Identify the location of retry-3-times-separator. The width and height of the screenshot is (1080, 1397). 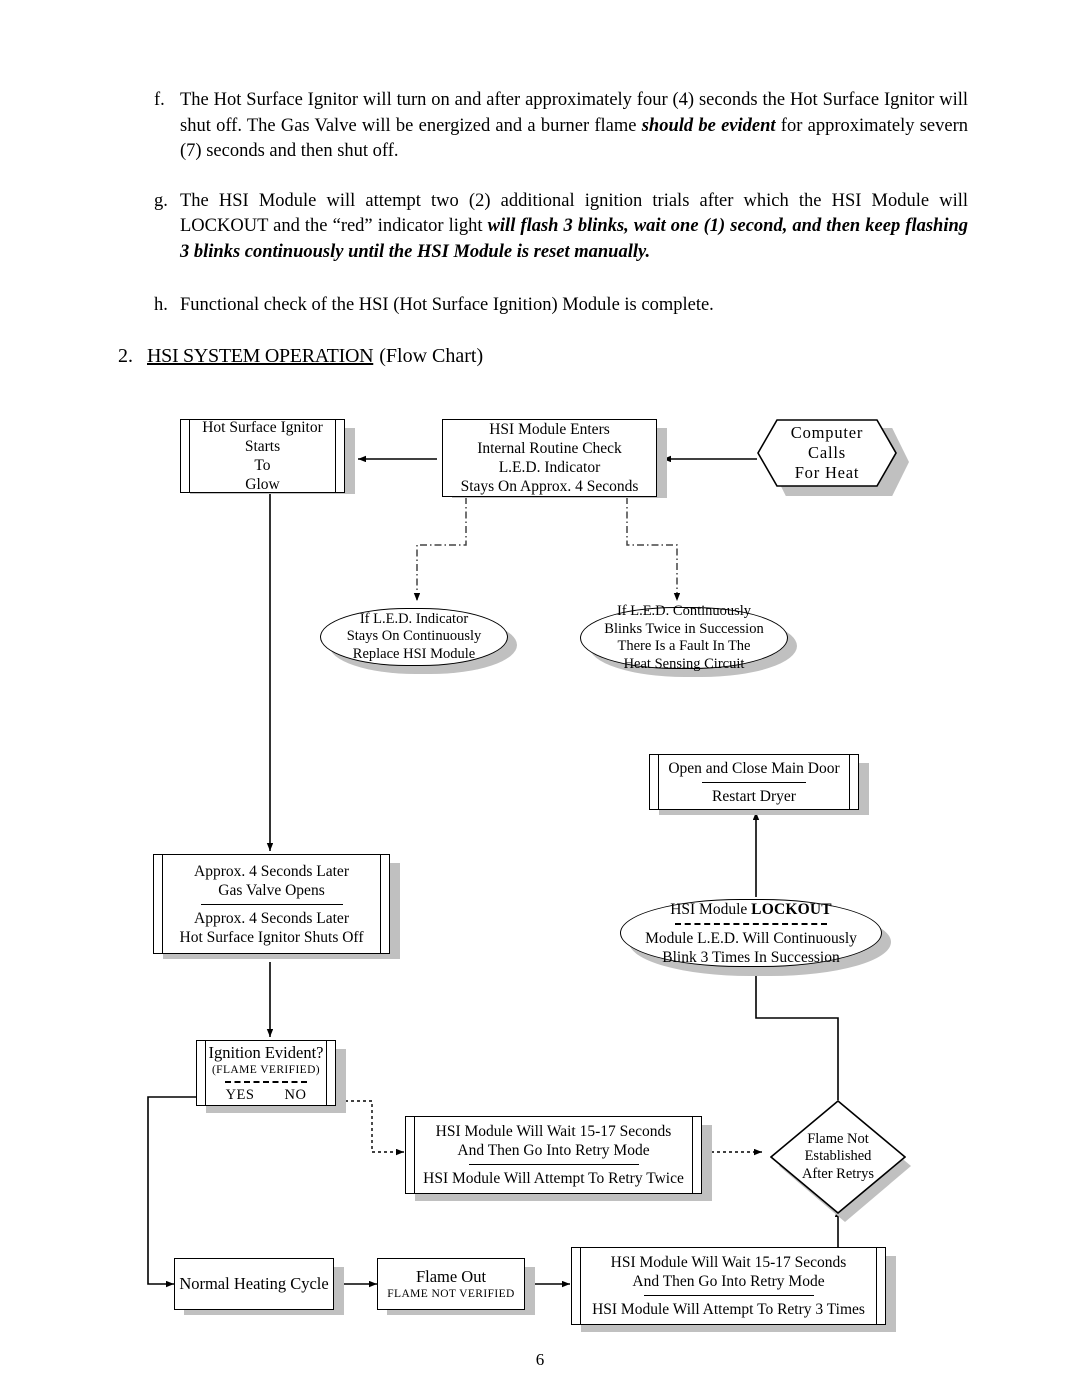
(728, 1295).